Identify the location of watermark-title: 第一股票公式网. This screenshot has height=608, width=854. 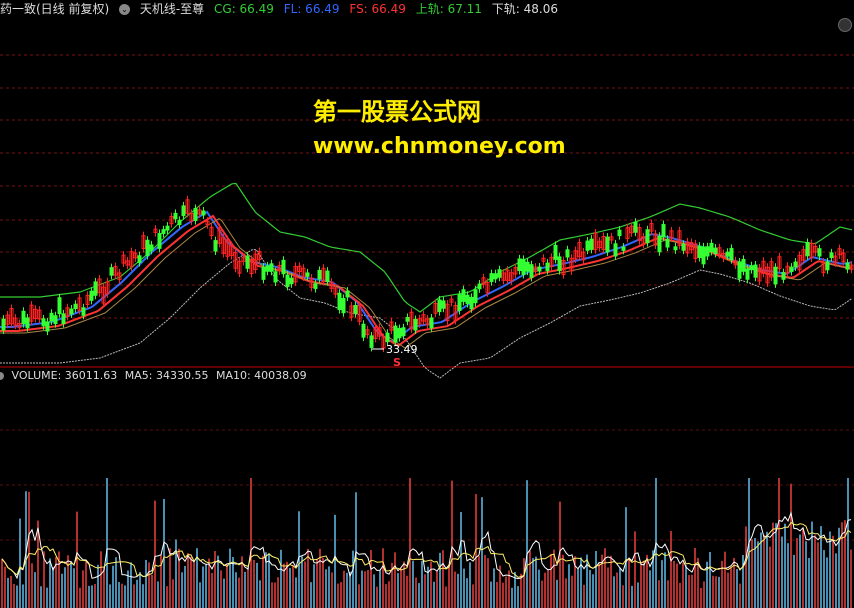
(397, 112).